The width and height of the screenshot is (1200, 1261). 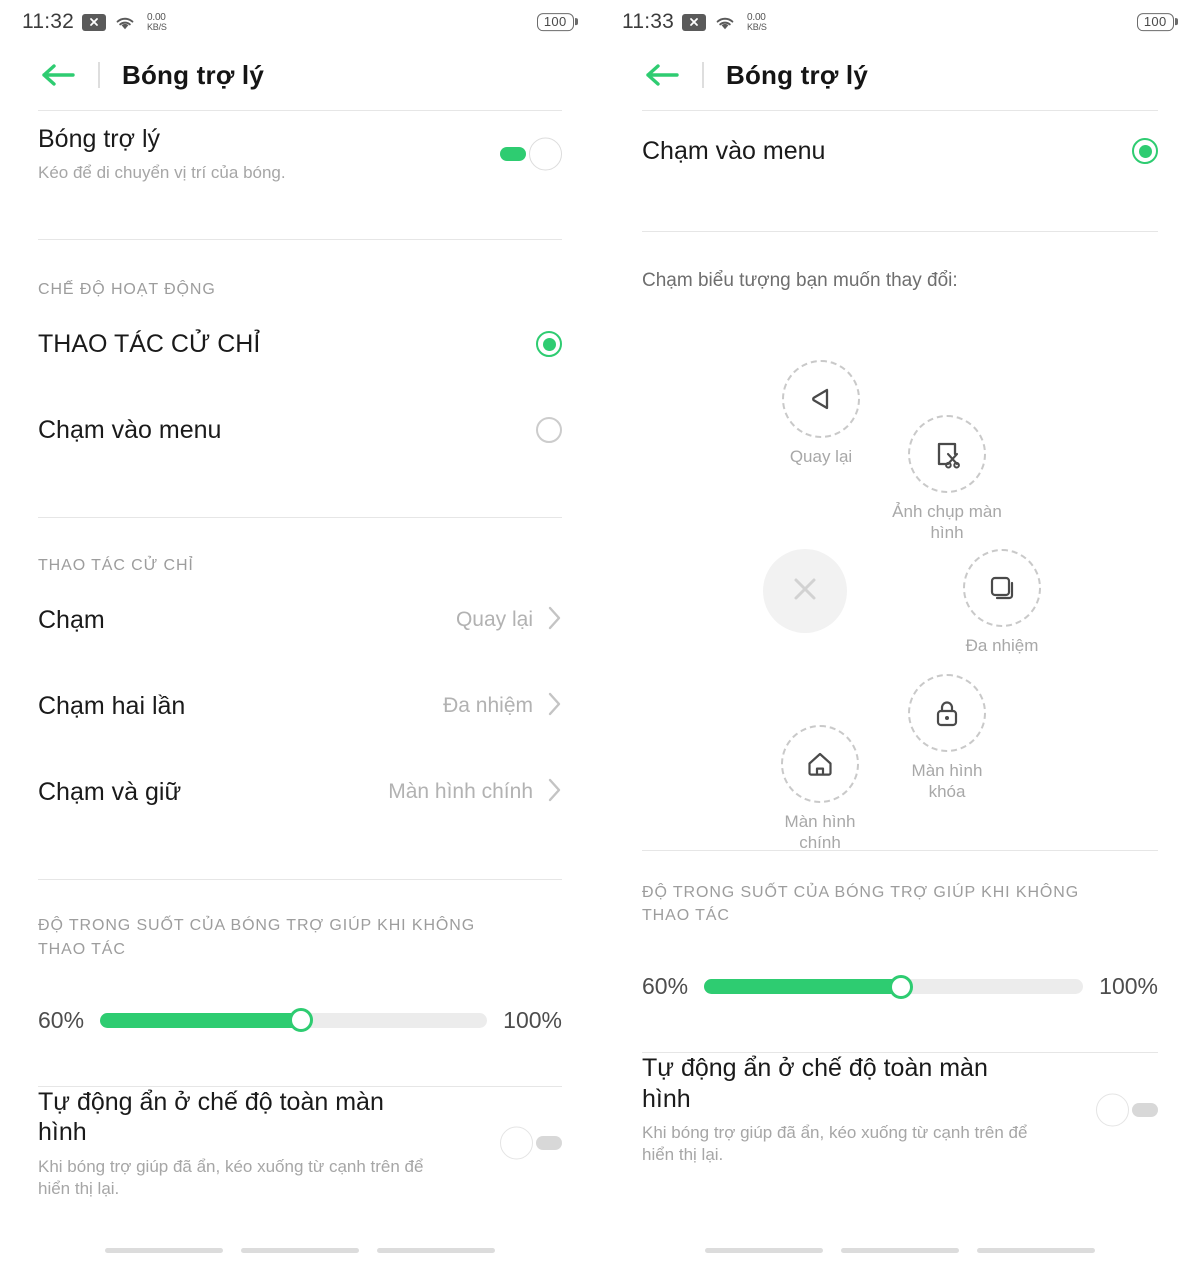 I want to click on gesture-value: Đa nhiệm, so click(x=488, y=706).